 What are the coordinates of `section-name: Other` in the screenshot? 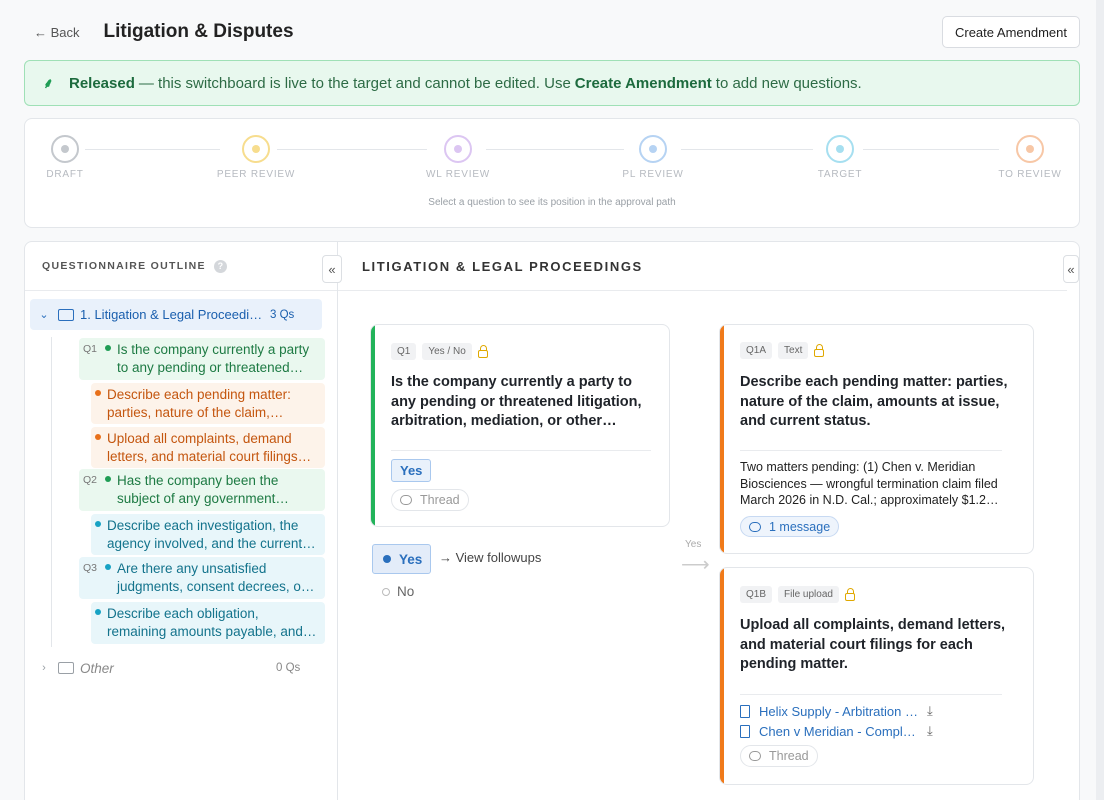 It's located at (97, 668).